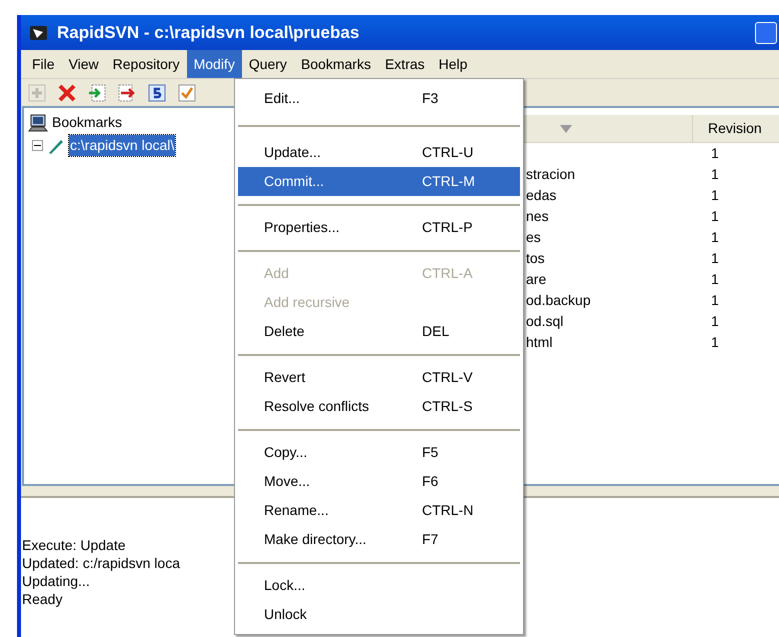 This screenshot has width=779, height=637. Describe the element at coordinates (379, 377) in the screenshot. I see `menu-item: Revert CTRL-V` at that location.